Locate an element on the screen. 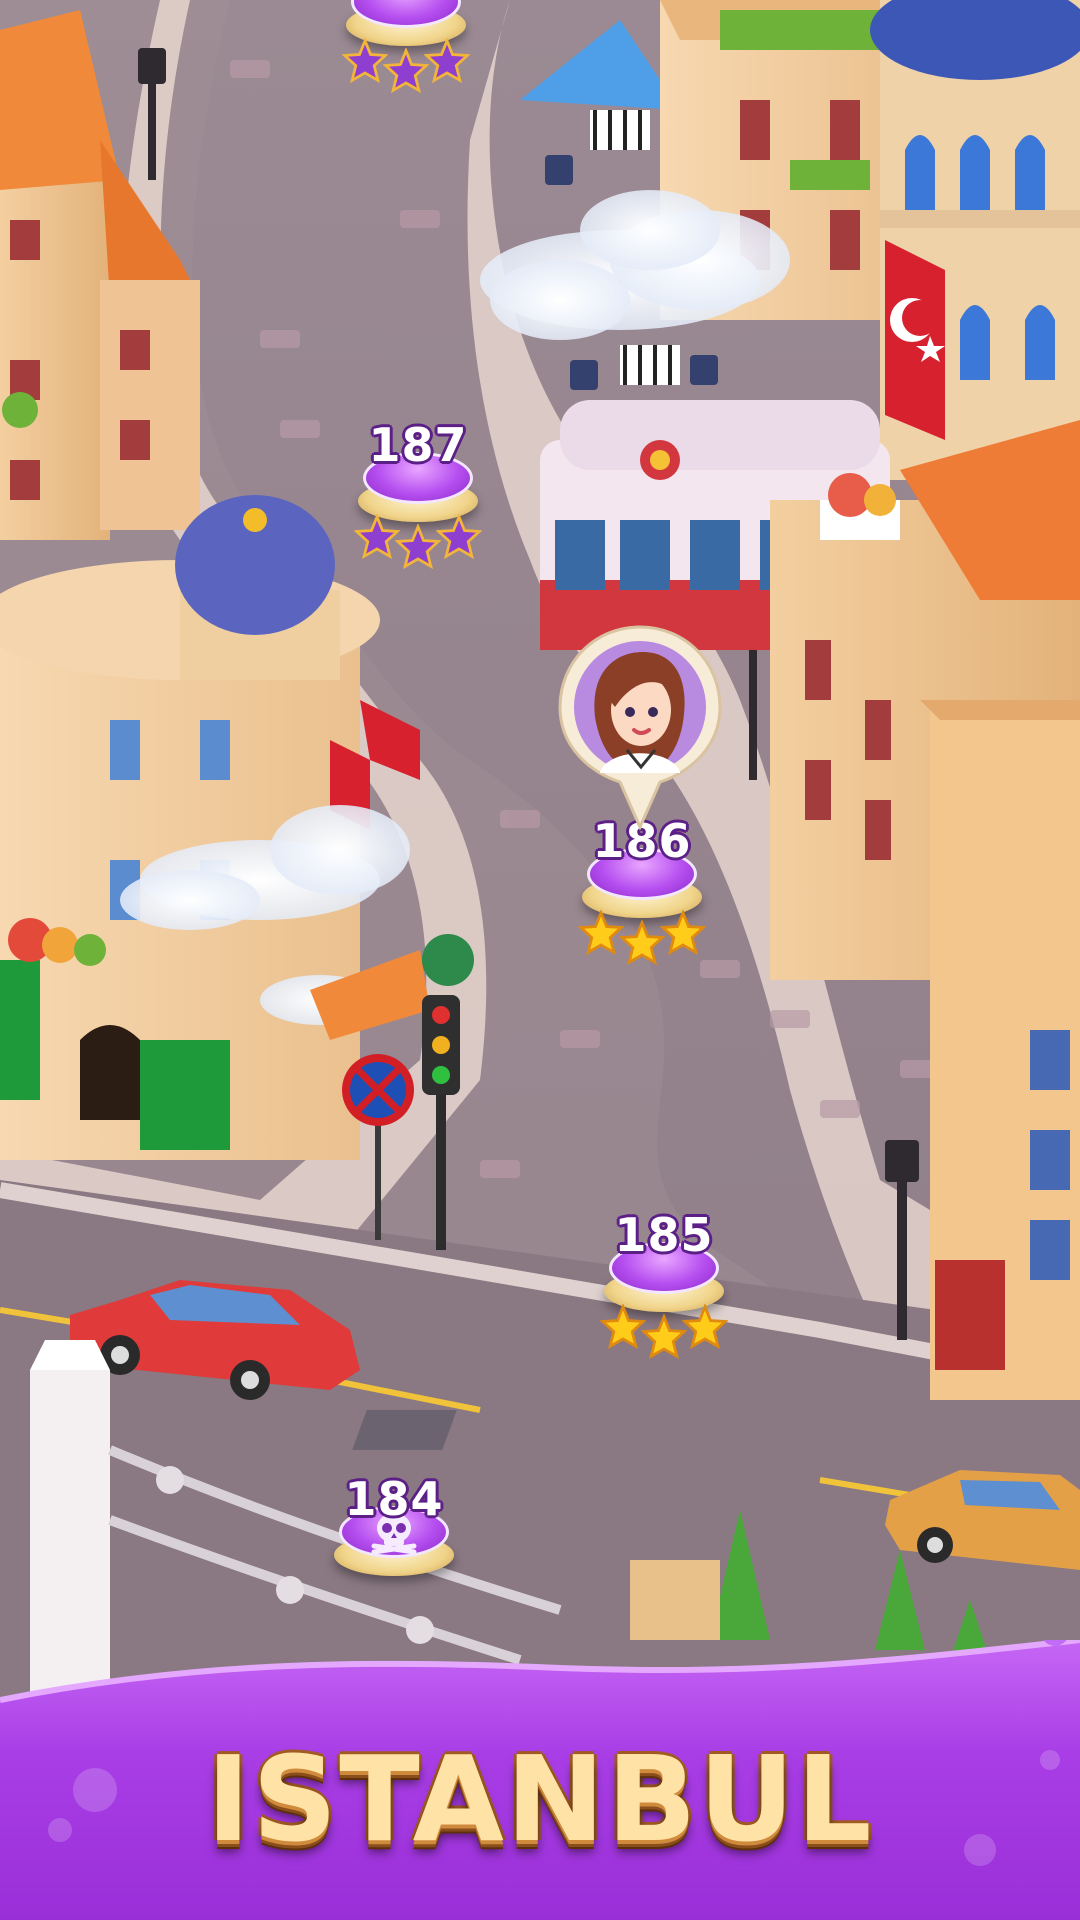 Image resolution: width=1080 pixels, height=1920 pixels. level-node-185: 185 is located at coordinates (664, 1284).